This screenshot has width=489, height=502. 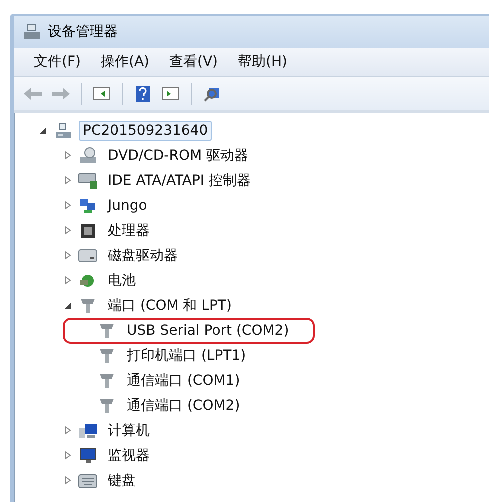 I want to click on menu-item: 操作(A), so click(x=125, y=62).